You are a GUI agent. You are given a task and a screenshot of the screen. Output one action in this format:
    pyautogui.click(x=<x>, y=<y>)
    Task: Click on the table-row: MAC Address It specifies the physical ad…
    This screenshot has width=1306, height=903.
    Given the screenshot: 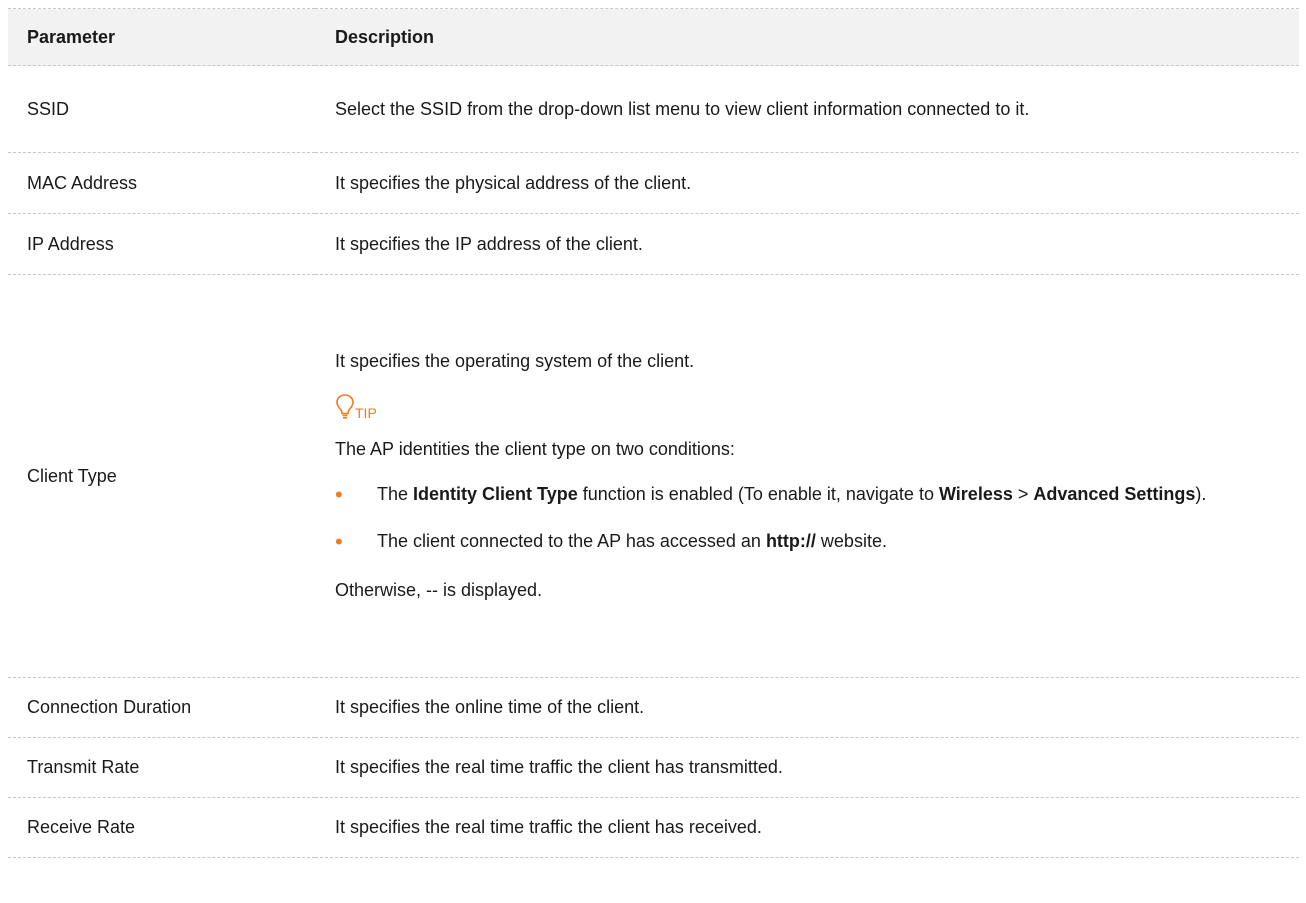 What is the action you would take?
    pyautogui.click(x=653, y=183)
    